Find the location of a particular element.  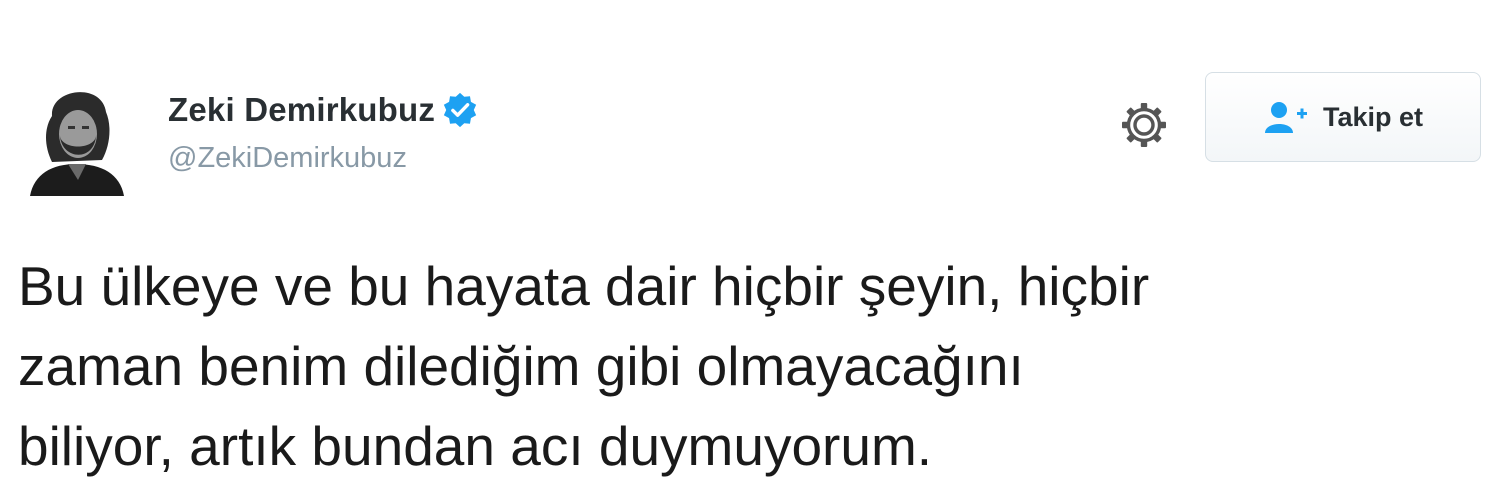

avatar is located at coordinates (76, 136).